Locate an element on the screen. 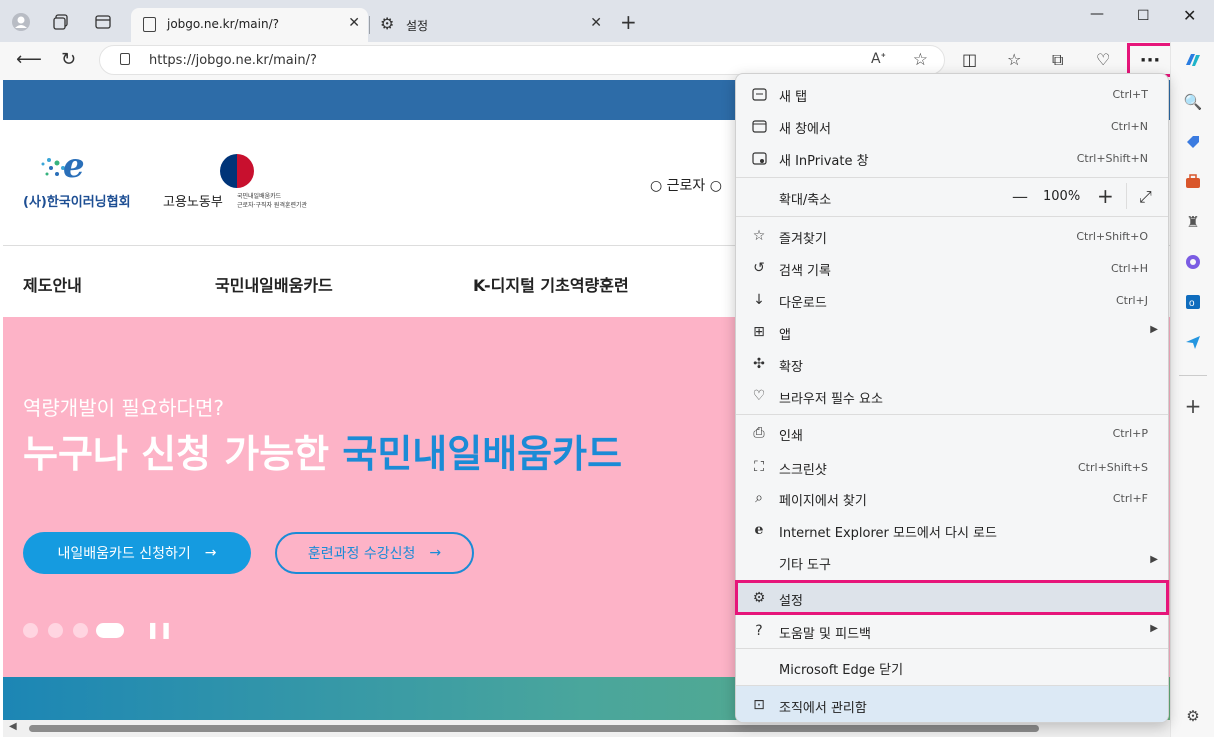  apply-card-button: 내일배움카드 신청하기 → is located at coordinates (137, 553).